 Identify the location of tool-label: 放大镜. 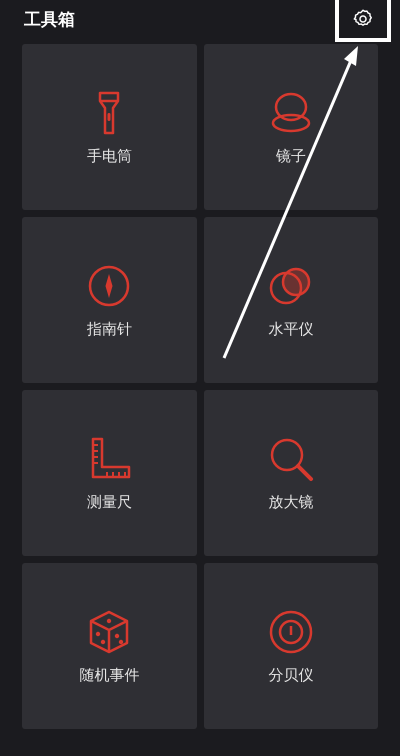
(291, 502).